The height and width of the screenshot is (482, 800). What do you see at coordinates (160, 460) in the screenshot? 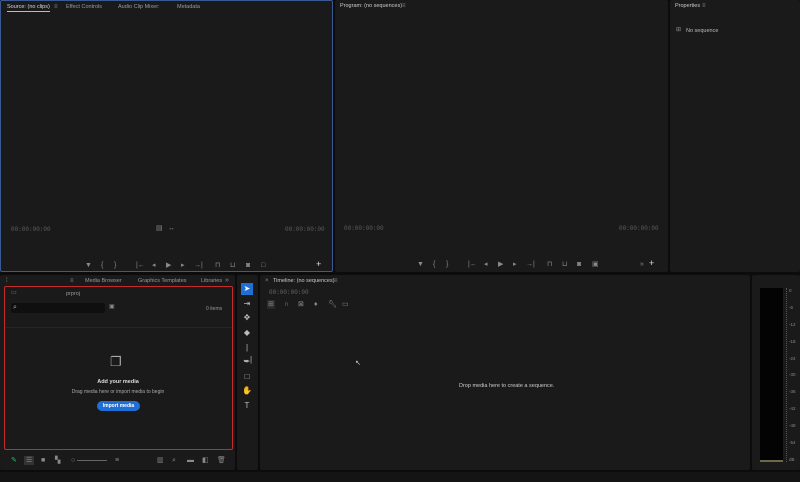
I see `automate-icon: ▥` at bounding box center [160, 460].